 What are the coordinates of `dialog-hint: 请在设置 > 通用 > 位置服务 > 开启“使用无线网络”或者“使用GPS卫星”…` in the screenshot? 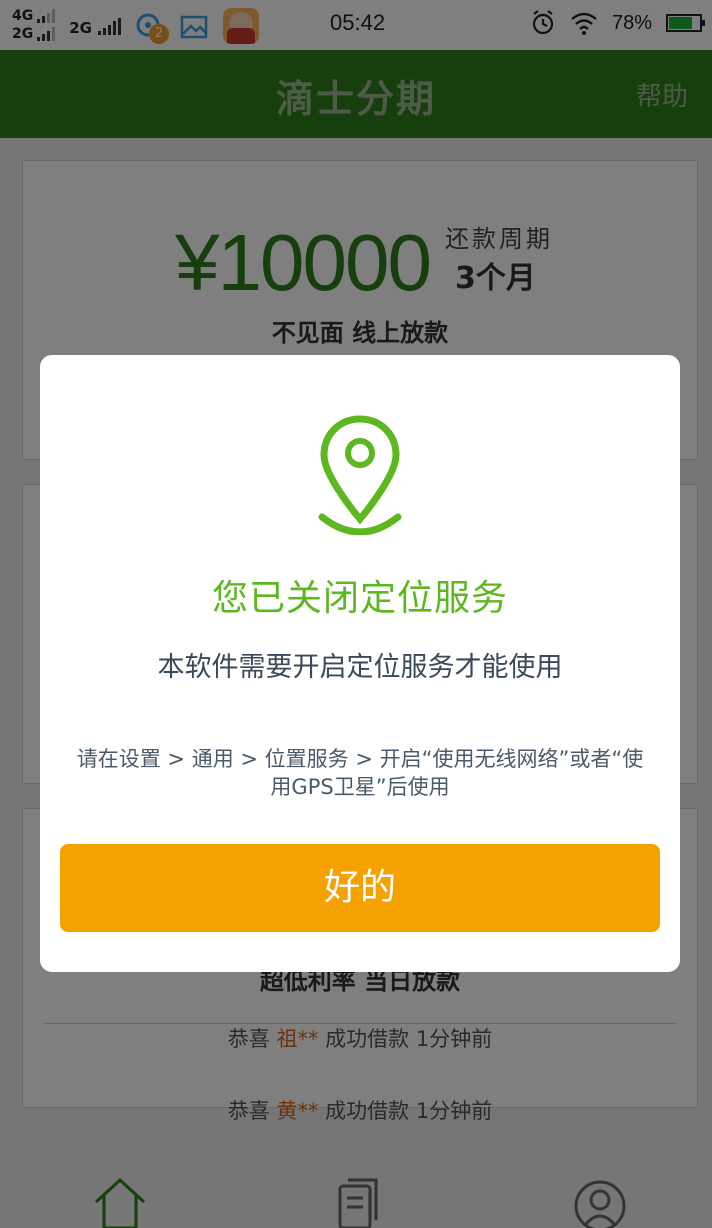 It's located at (360, 773).